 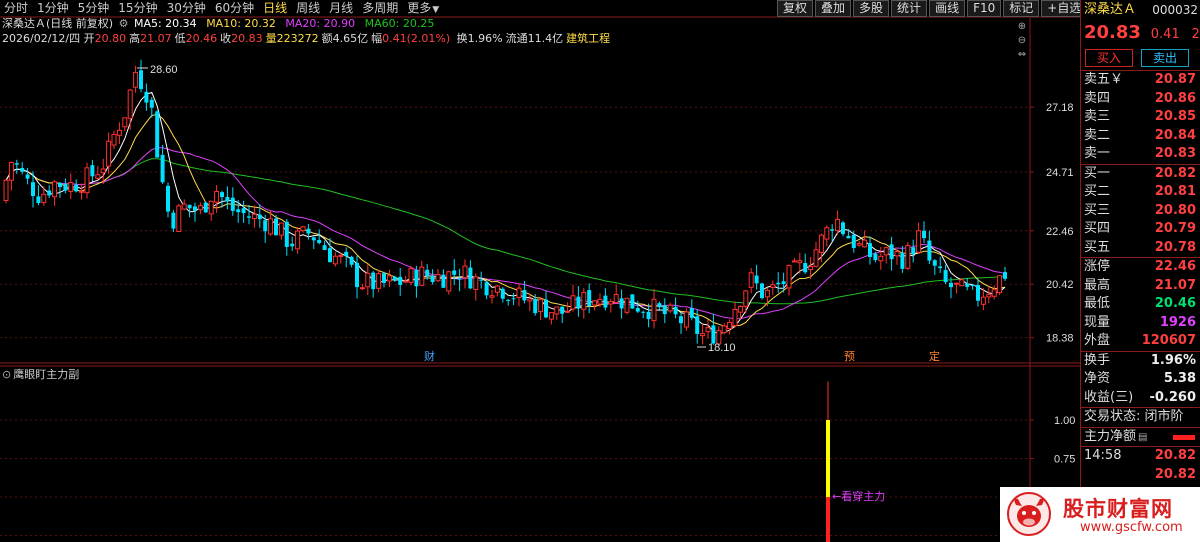 What do you see at coordinates (436, 10) in the screenshot?
I see `dropdown-icon: ▼` at bounding box center [436, 10].